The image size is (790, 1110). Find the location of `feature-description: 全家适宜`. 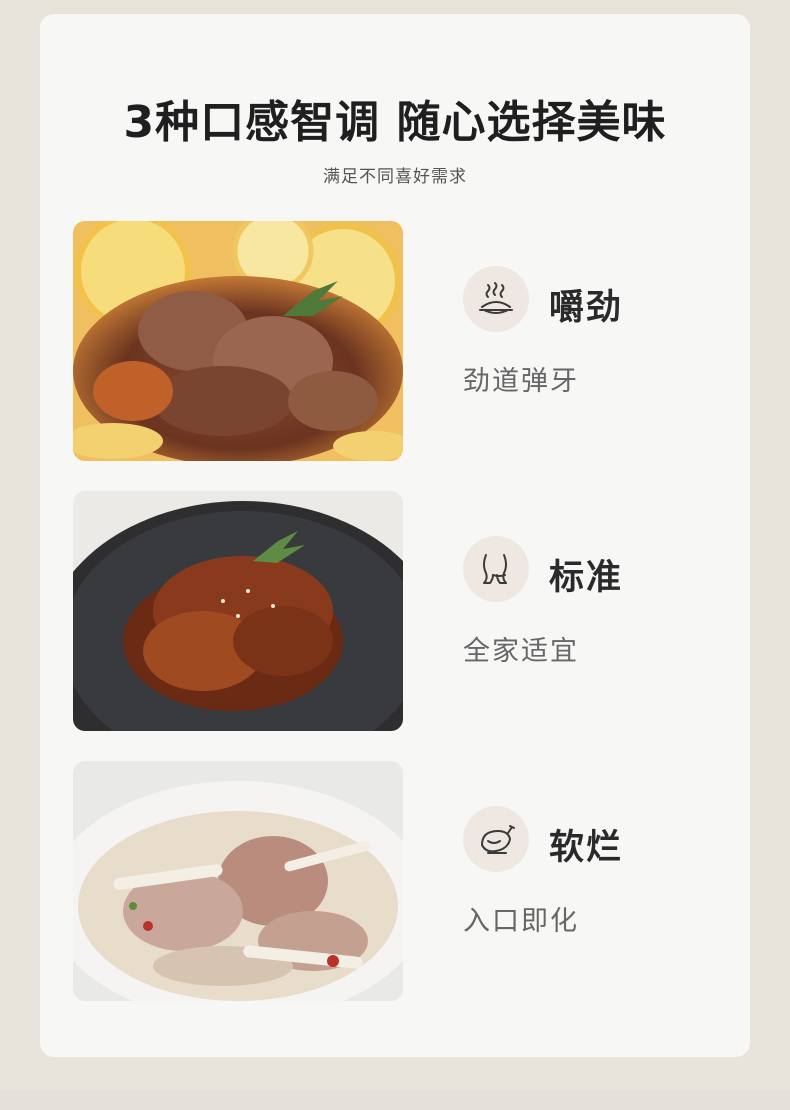

feature-description: 全家适宜 is located at coordinates (521, 651).